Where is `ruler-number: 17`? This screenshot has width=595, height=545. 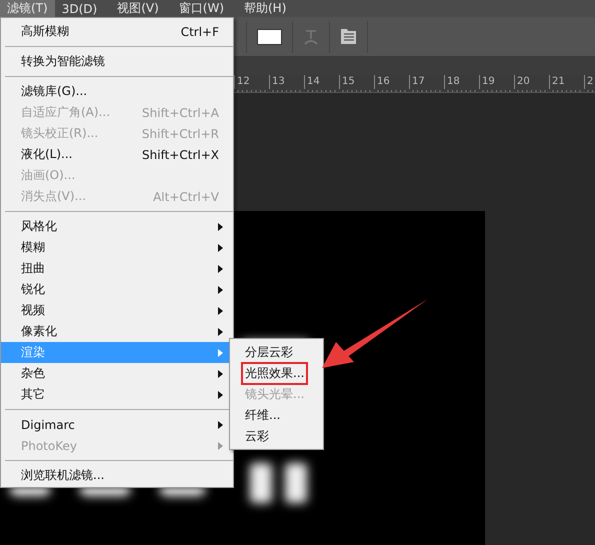
ruler-number: 17 is located at coordinates (426, 82).